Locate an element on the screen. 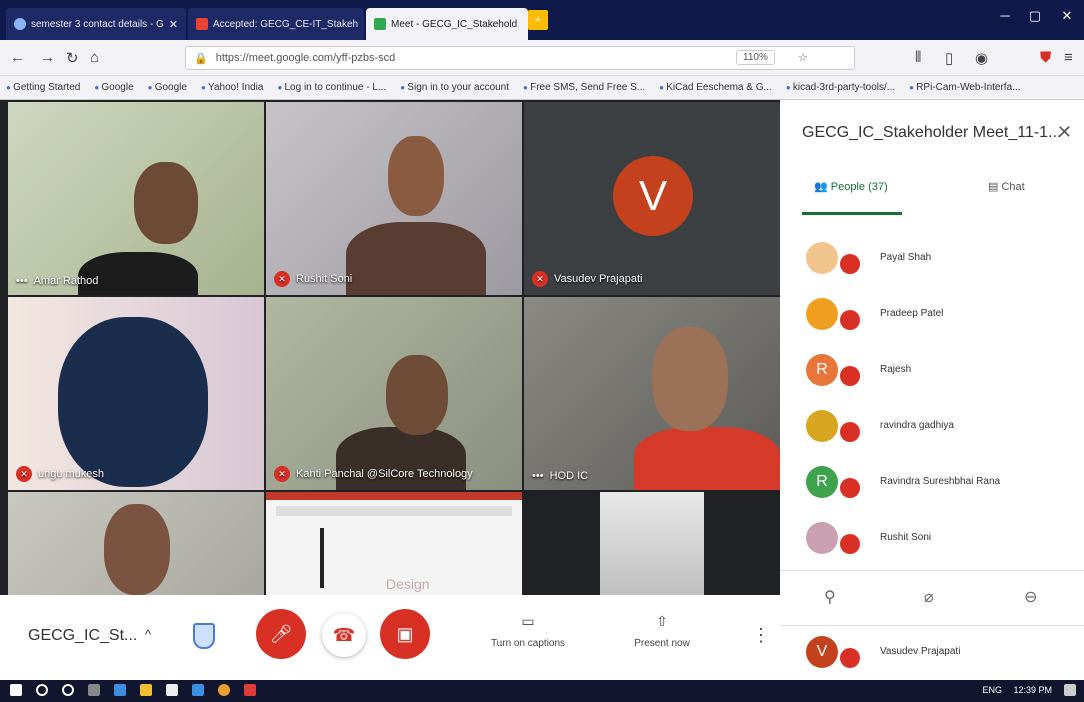  bookmark-item: Getting Started is located at coordinates (43, 87).